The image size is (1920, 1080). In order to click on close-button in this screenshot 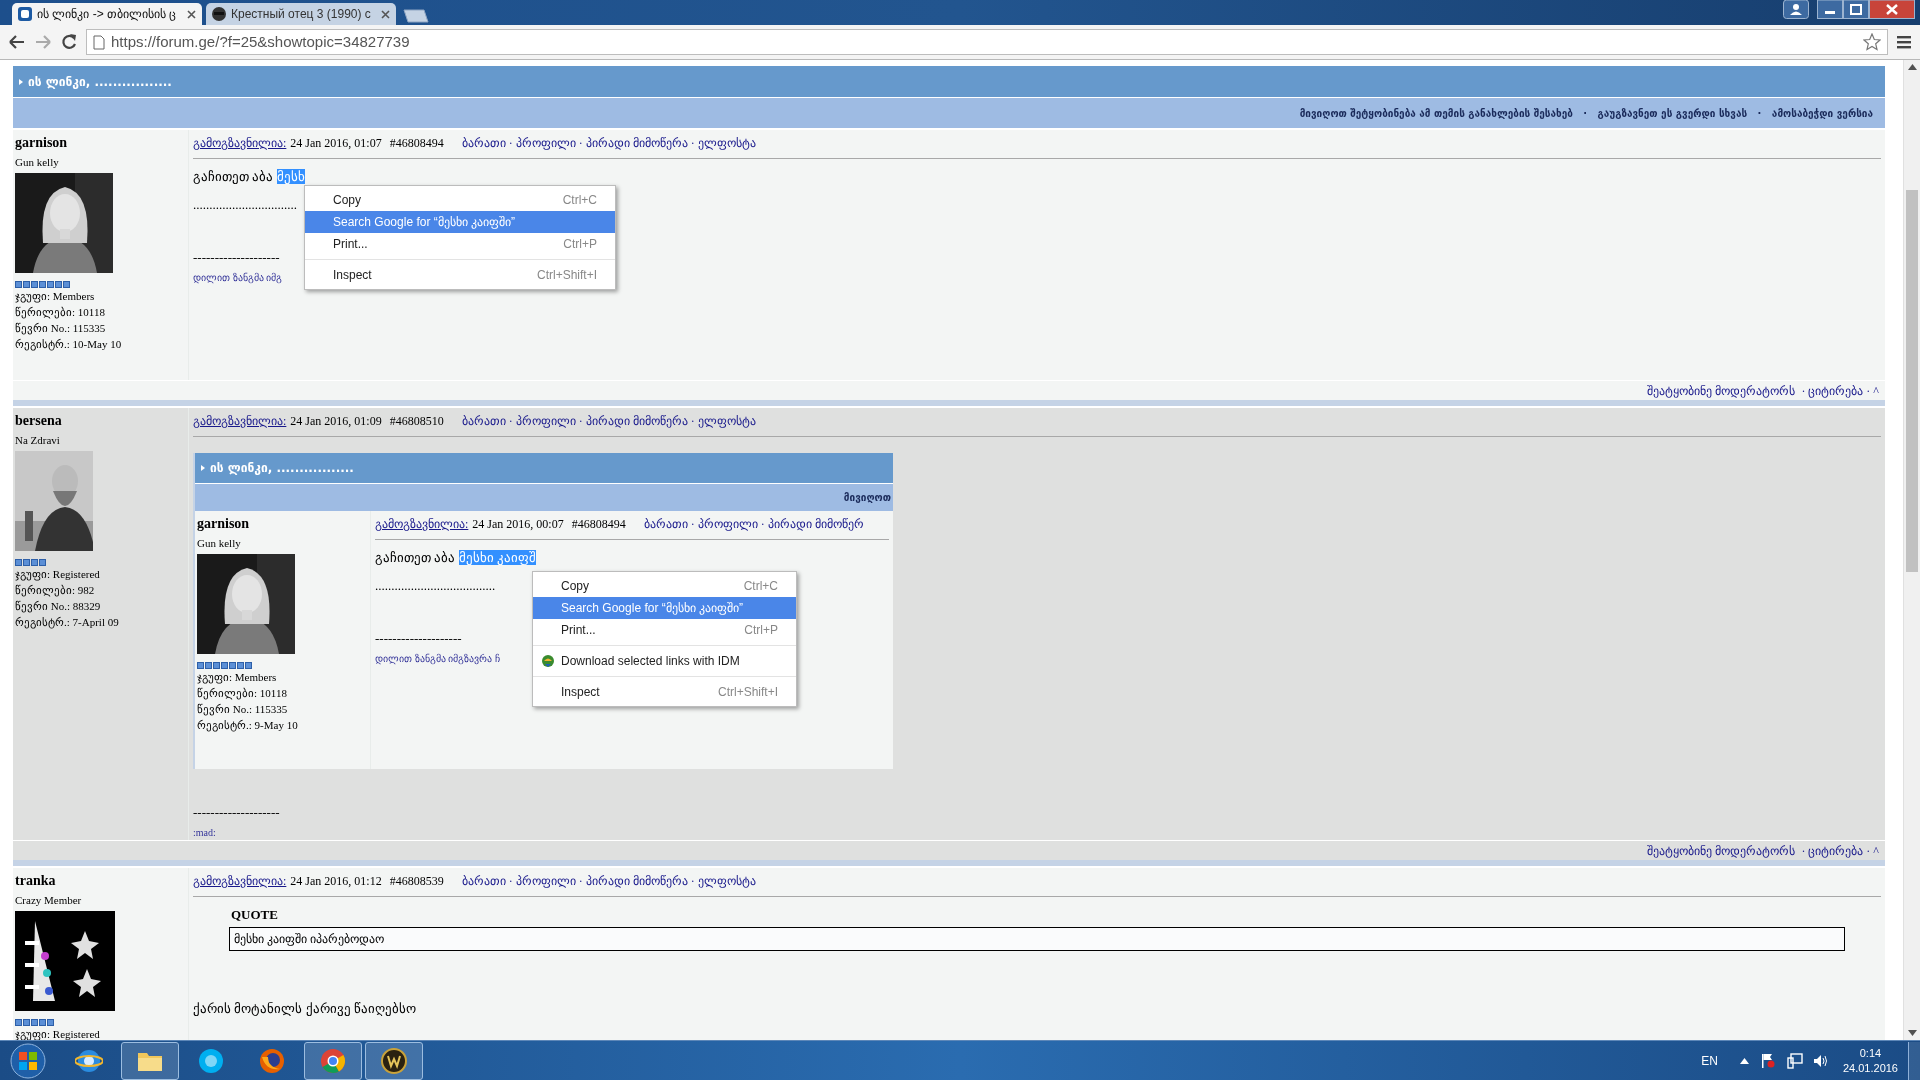, I will do `click(1892, 9)`.